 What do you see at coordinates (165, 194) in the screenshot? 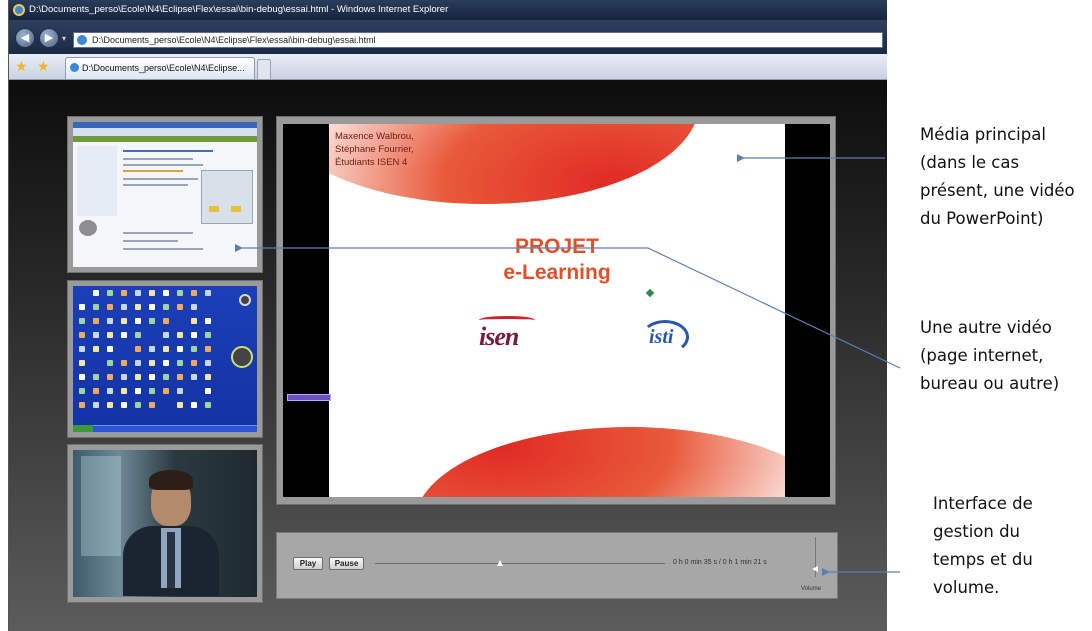
I see `thumbnail-webpage` at bounding box center [165, 194].